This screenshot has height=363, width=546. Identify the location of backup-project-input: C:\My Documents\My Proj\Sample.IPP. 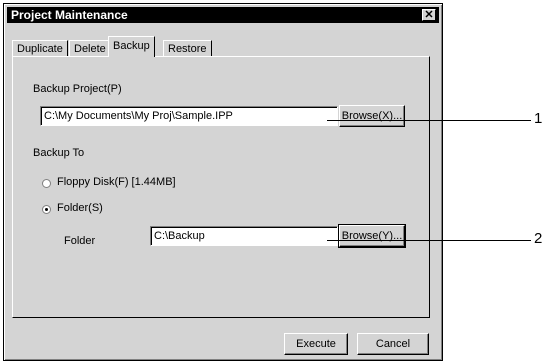
(189, 116).